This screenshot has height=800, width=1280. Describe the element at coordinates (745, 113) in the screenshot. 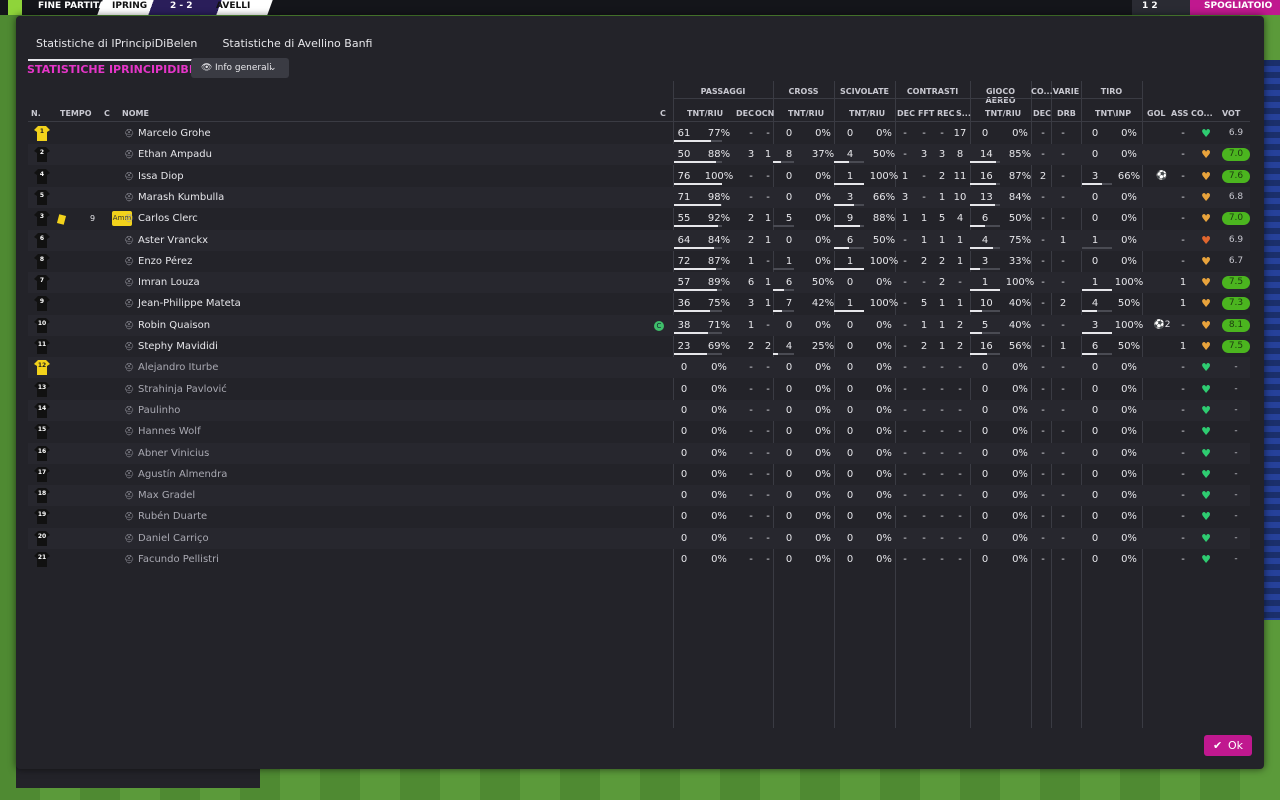

I see `col-pass-dec: DEC` at that location.